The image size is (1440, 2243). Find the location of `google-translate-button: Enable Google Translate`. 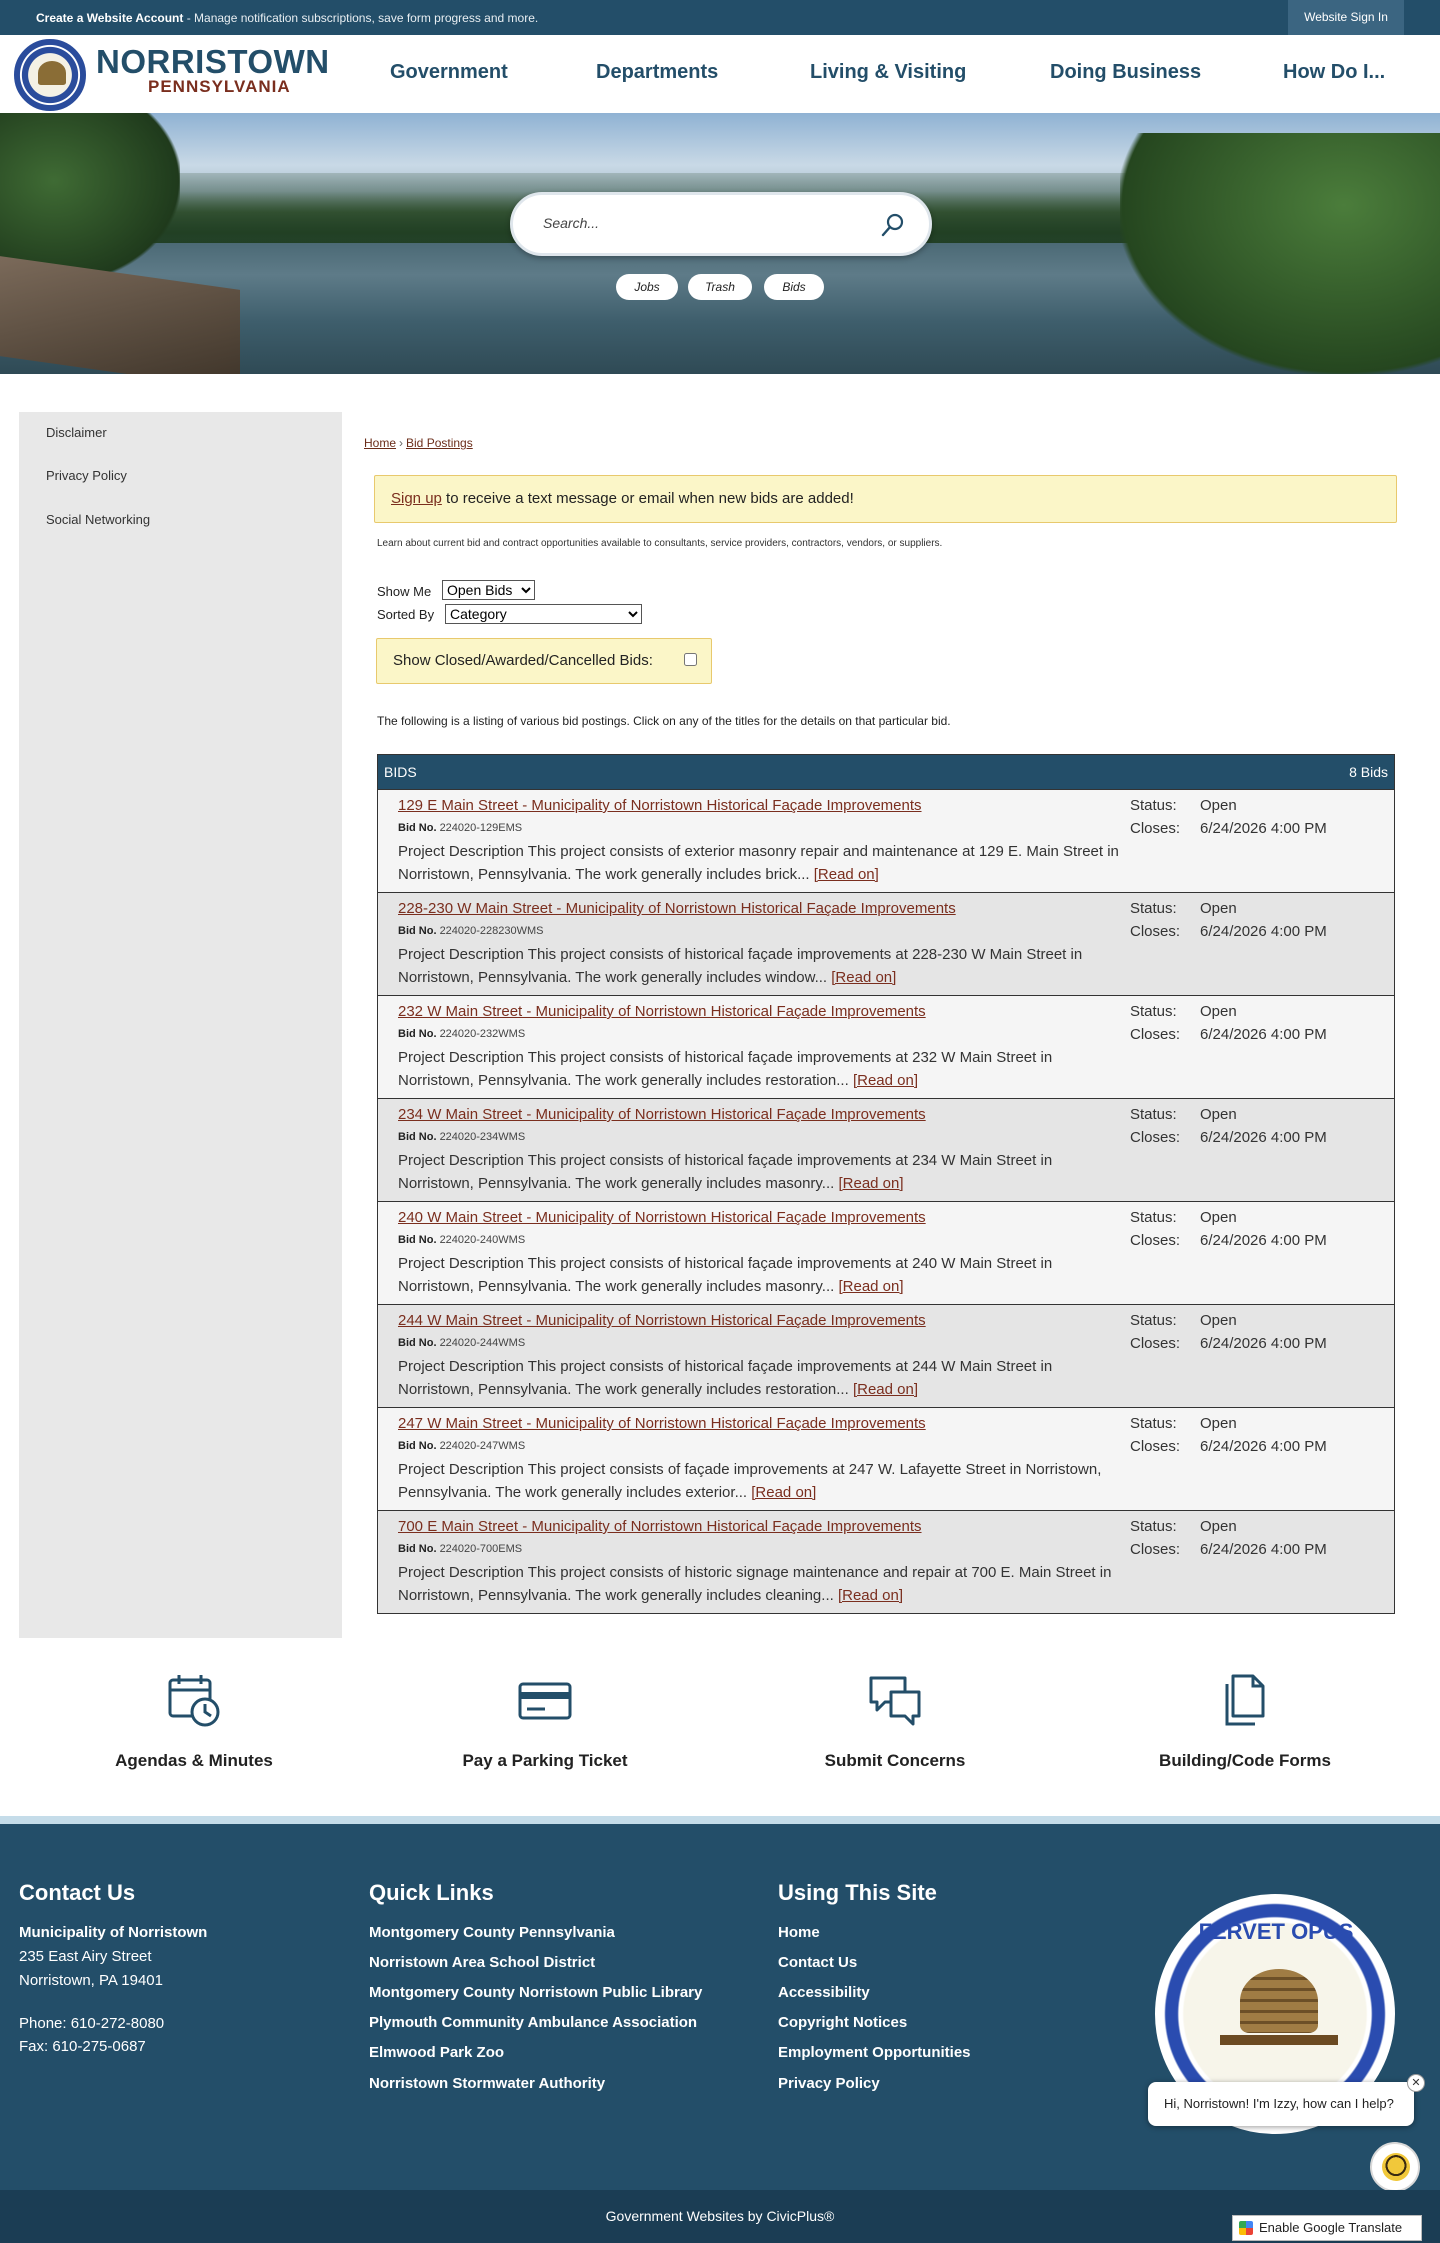

google-translate-button: Enable Google Translate is located at coordinates (1327, 2228).